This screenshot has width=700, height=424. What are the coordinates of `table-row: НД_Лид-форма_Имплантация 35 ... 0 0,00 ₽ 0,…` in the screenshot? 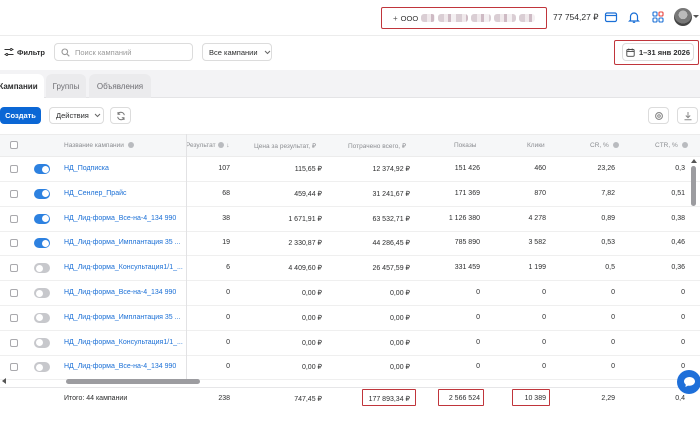 It's located at (350, 318).